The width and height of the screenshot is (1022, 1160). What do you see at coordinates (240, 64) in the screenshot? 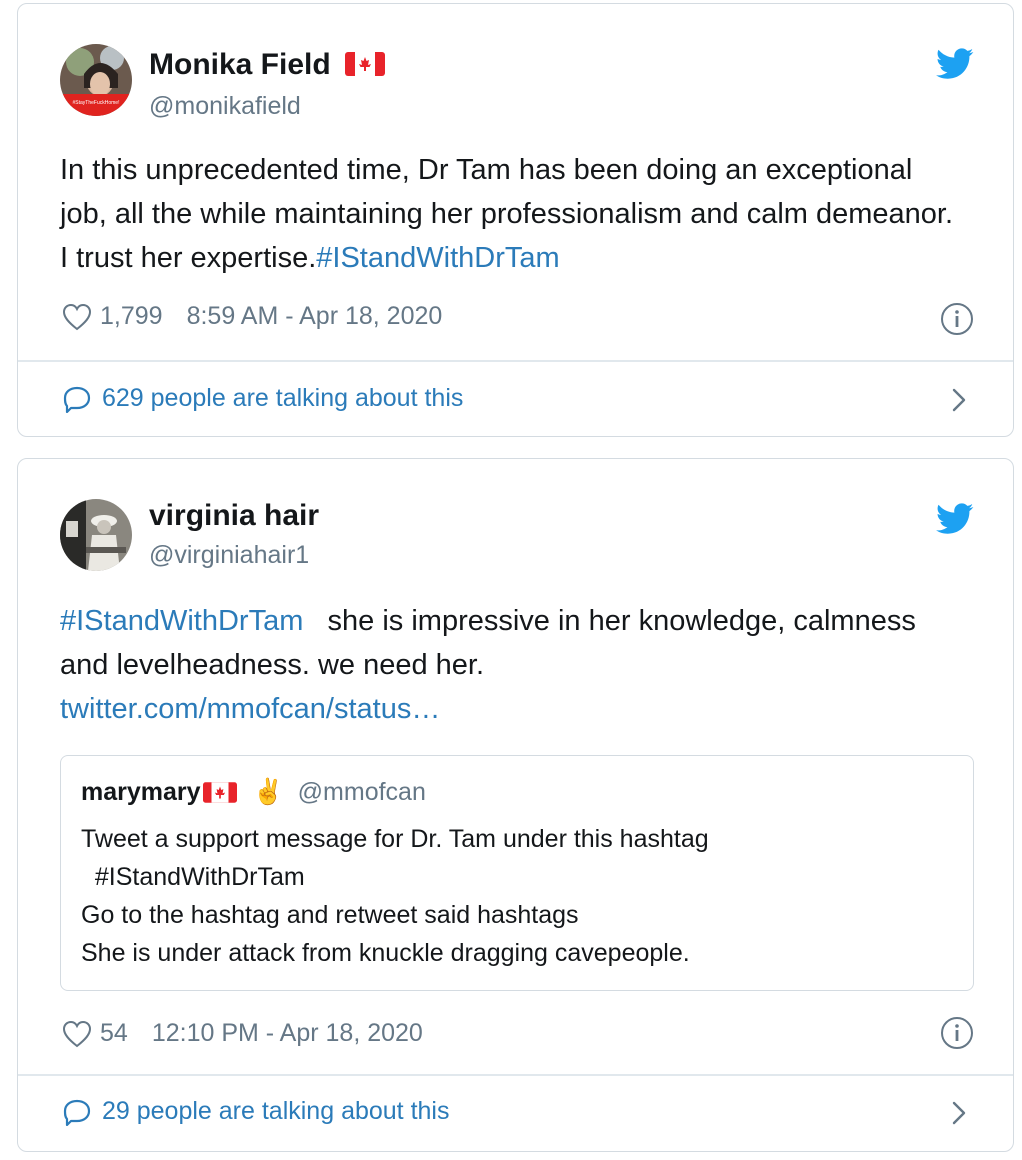
I see `author-name-text: Monika Field` at bounding box center [240, 64].